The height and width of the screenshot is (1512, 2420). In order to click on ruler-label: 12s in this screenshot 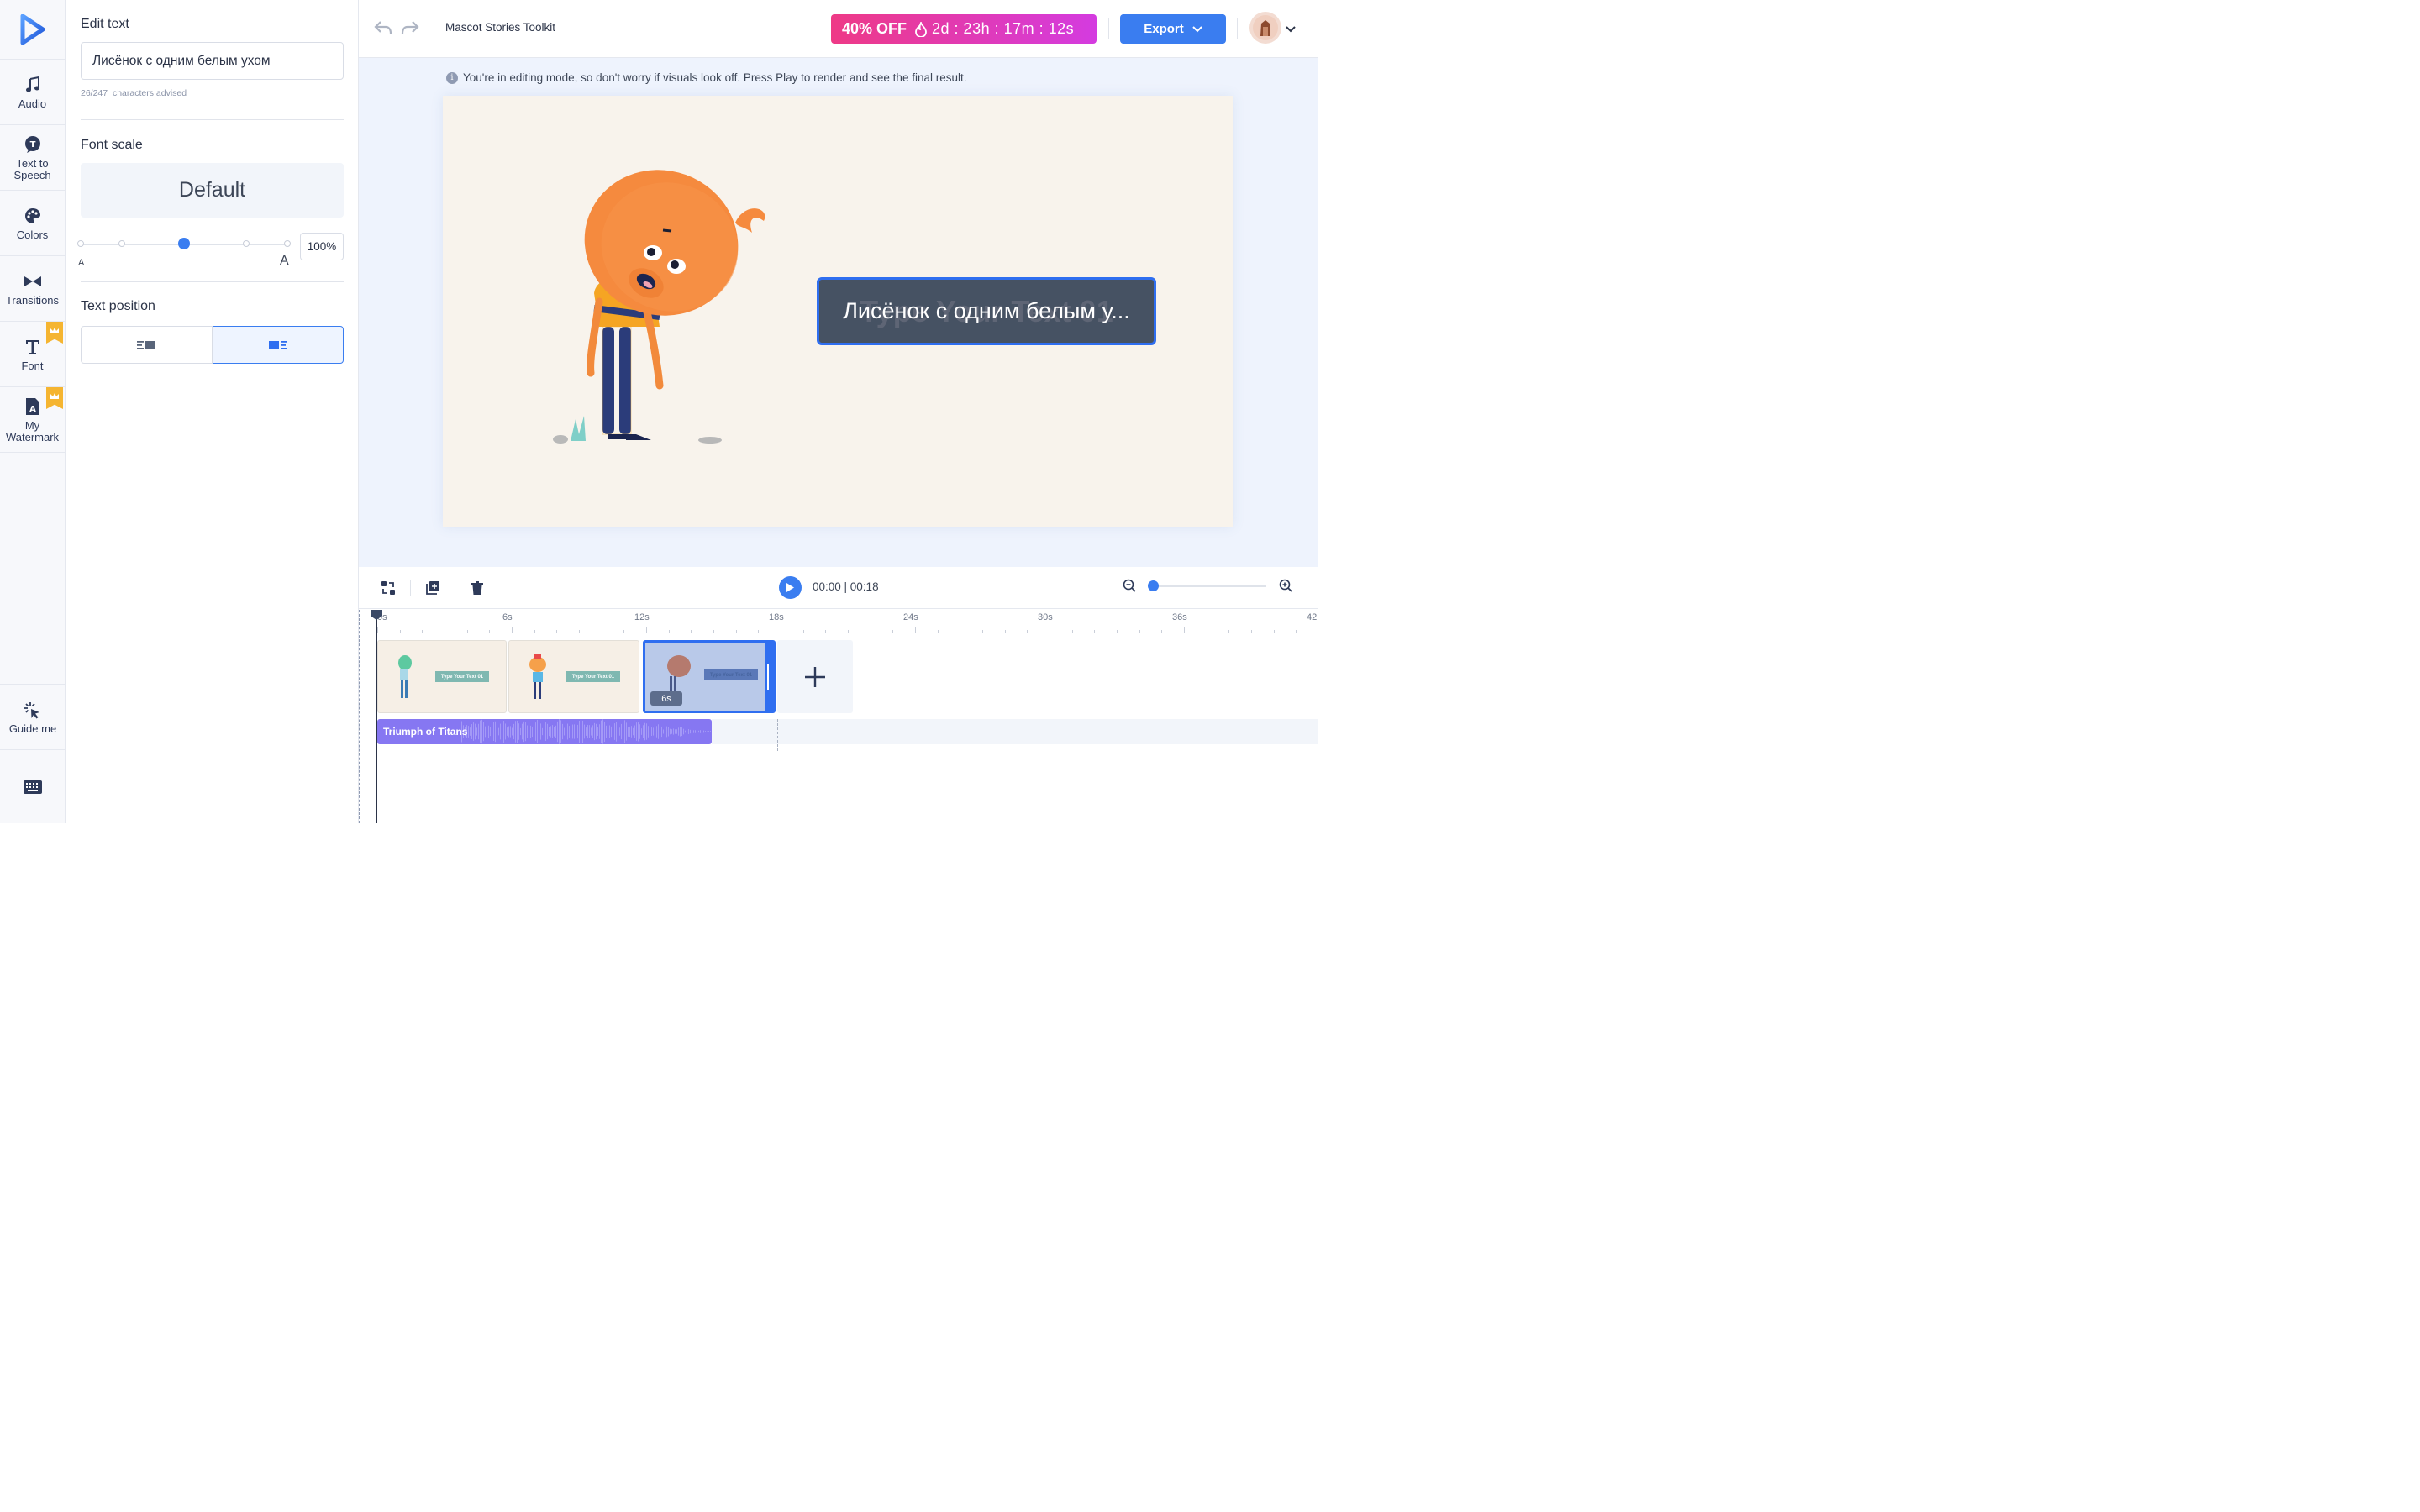, I will do `click(642, 617)`.